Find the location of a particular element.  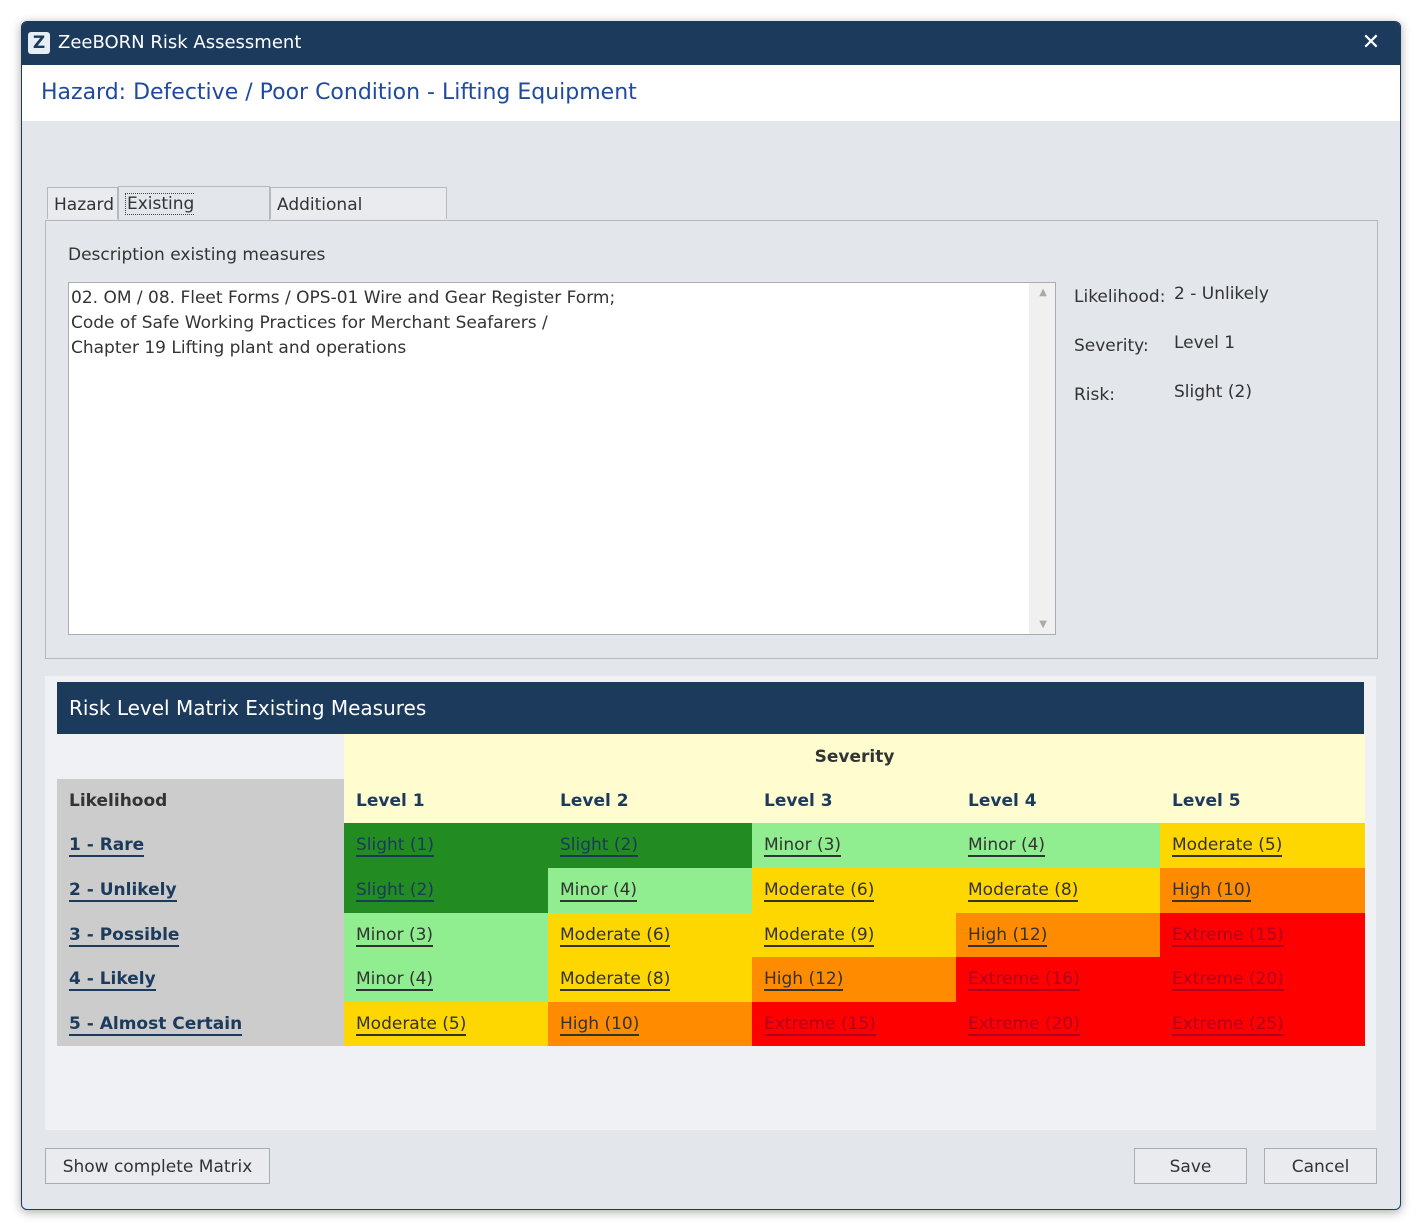

likelihood-header: Likelihood is located at coordinates (200, 801).